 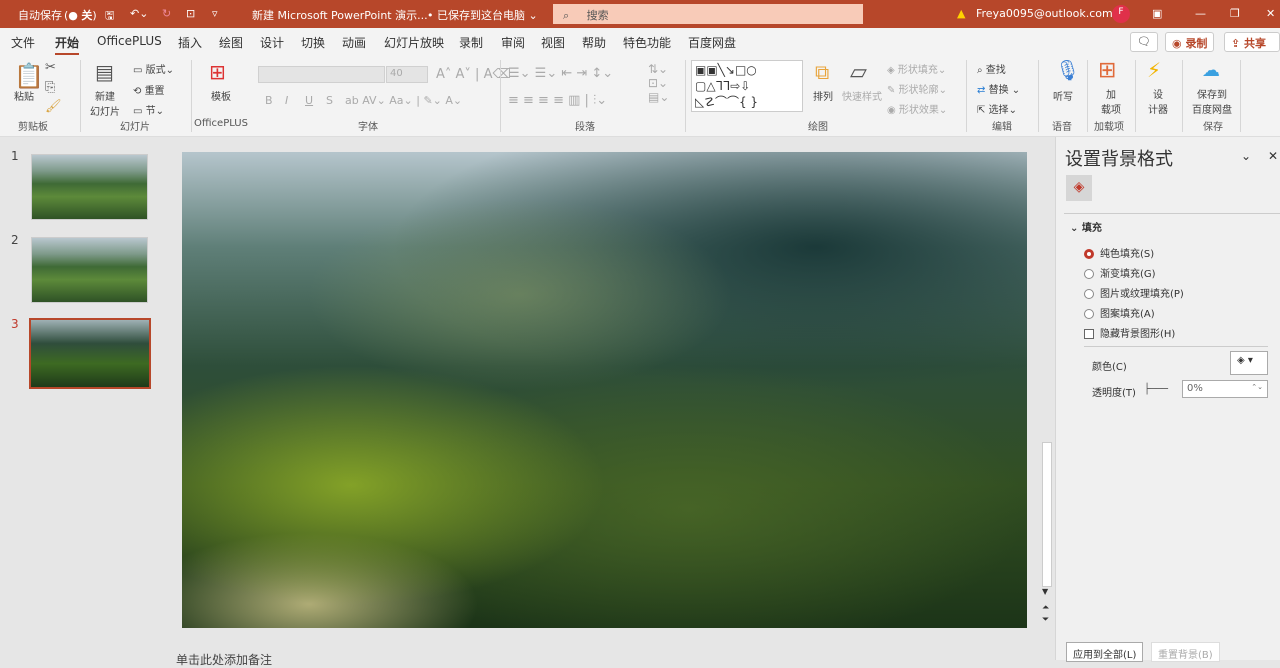 What do you see at coordinates (553, 42) in the screenshot?
I see `tab-view: 视图` at bounding box center [553, 42].